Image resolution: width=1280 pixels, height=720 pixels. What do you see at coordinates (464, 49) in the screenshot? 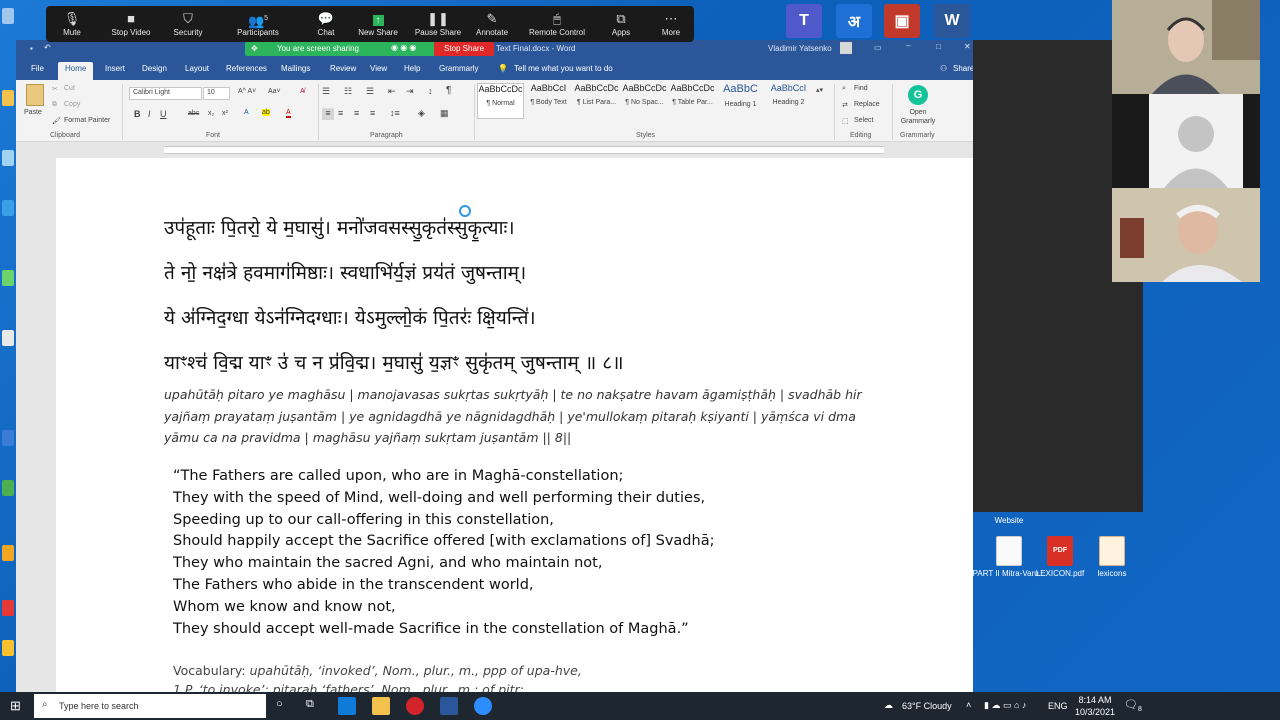
I see `stop-share-button: Stop Share` at bounding box center [464, 49].